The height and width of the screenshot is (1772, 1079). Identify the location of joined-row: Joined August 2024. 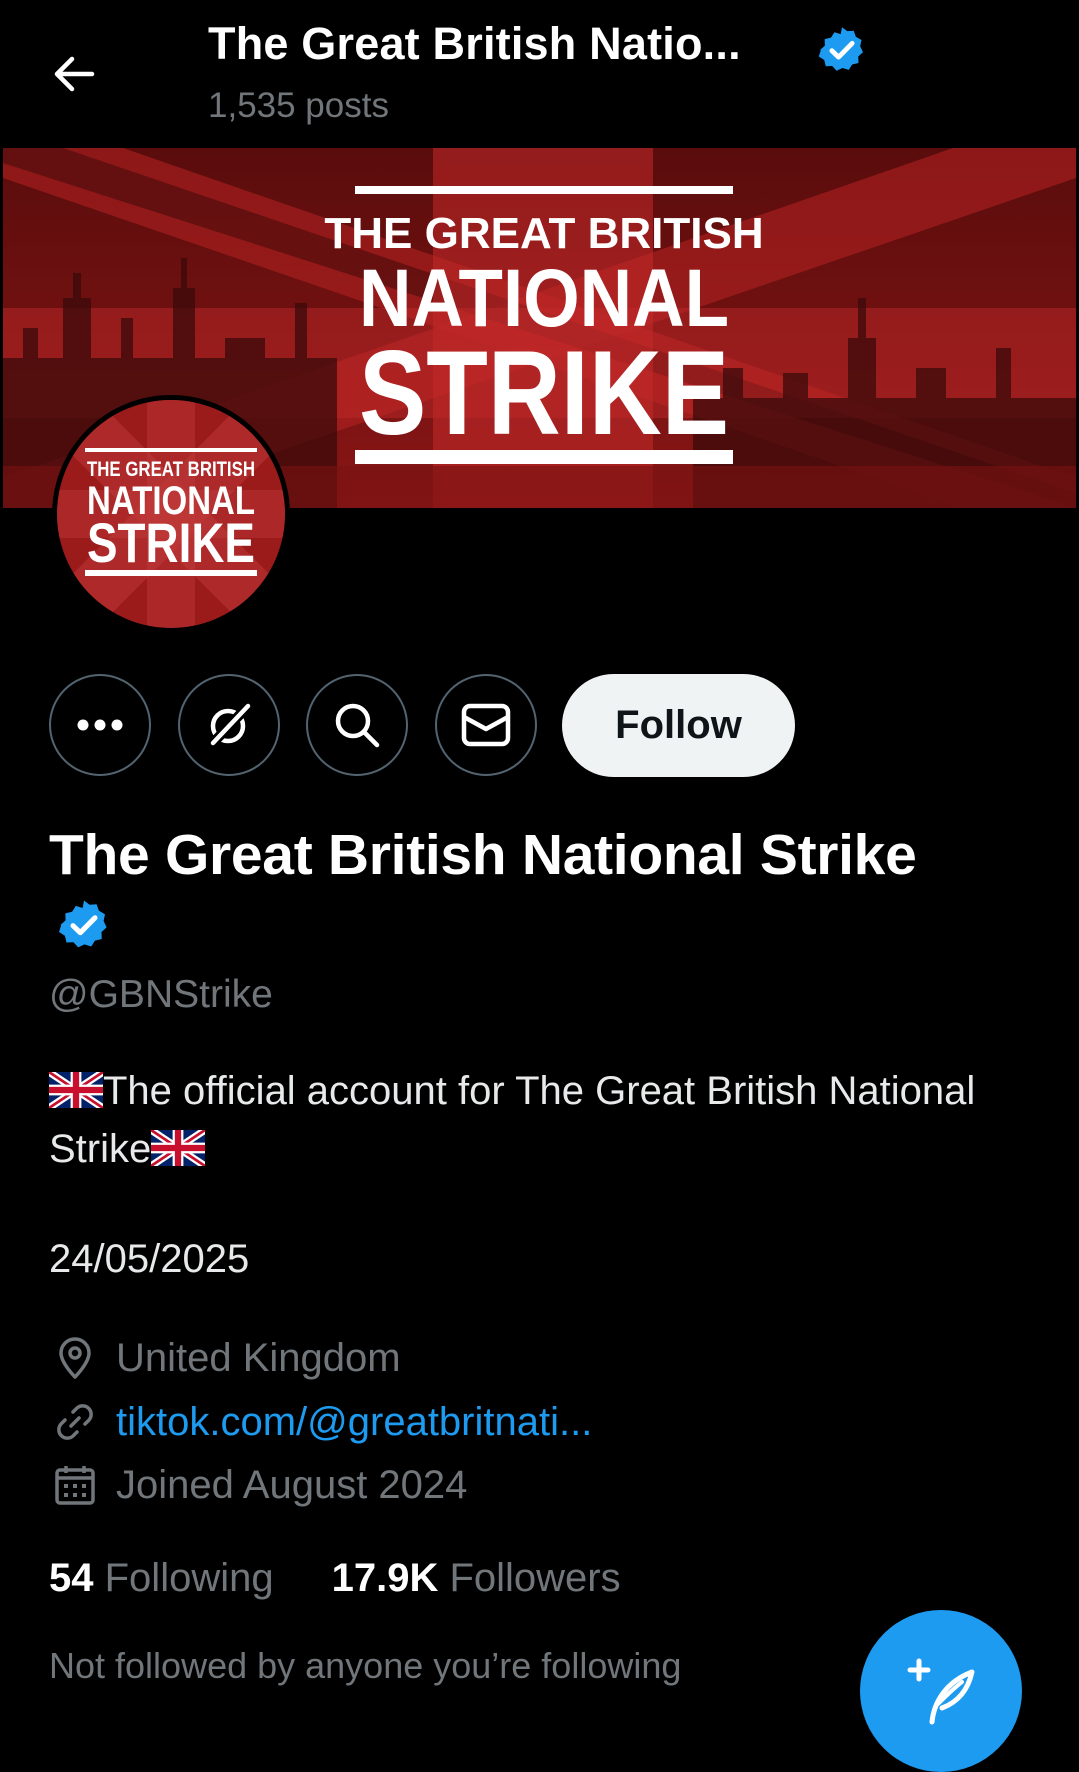
(259, 1485).